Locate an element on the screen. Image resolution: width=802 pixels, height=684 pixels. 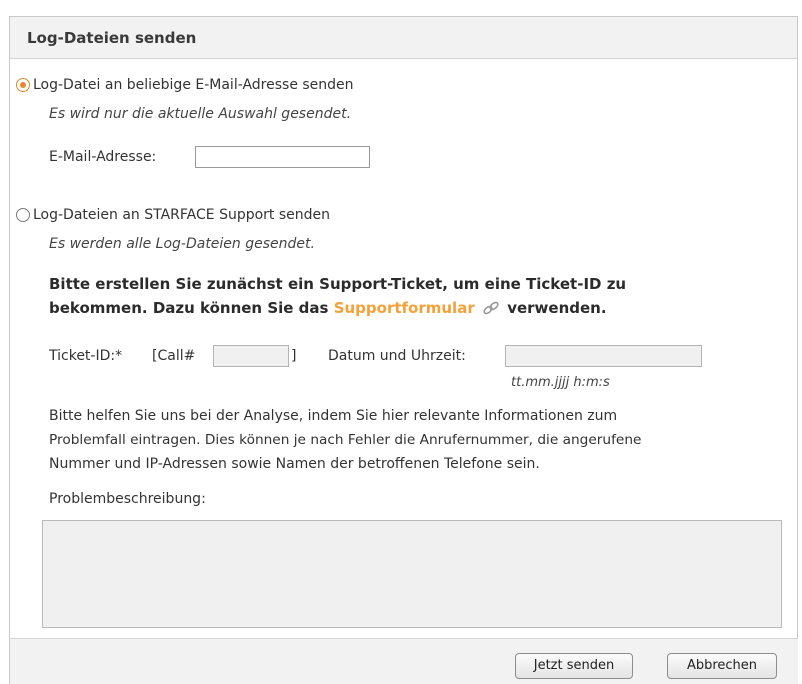
radio-email-option is located at coordinates (23, 85).